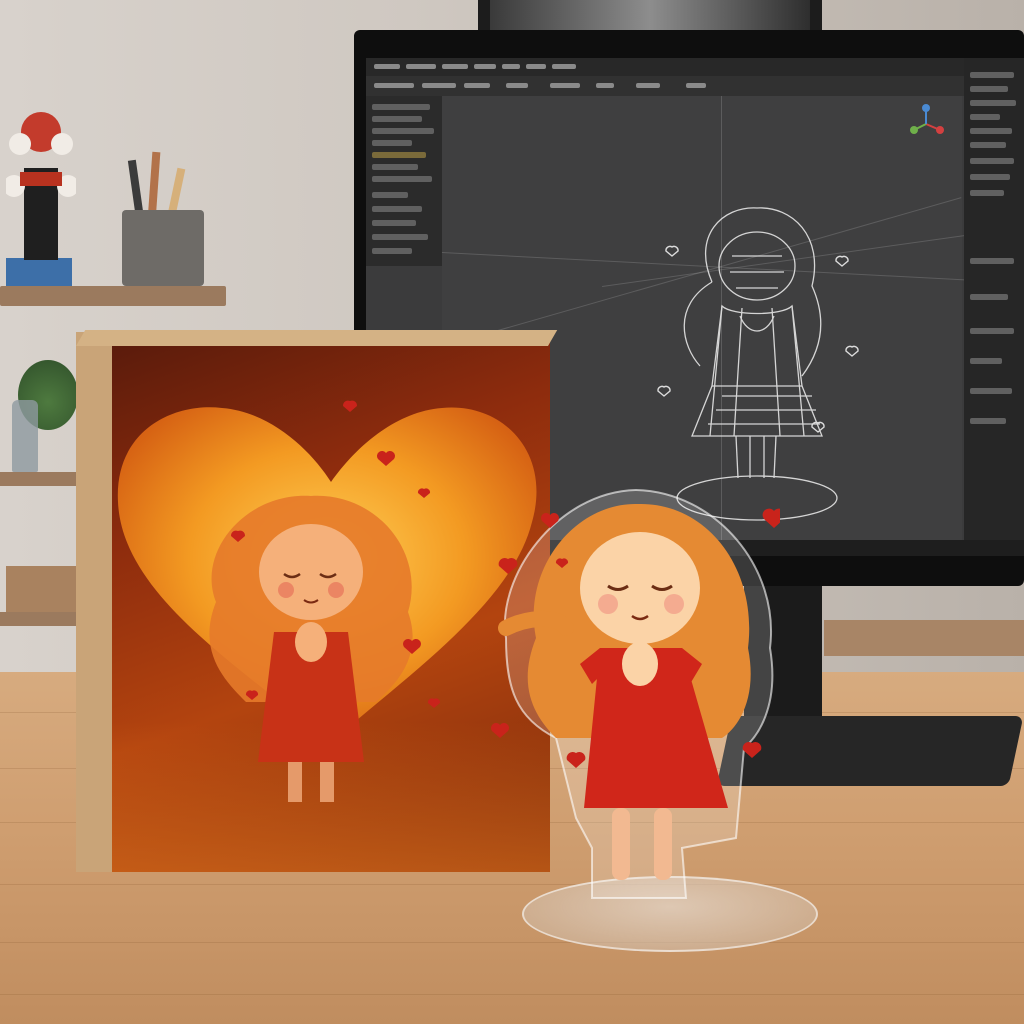 This screenshot has height=1024, width=1024. What do you see at coordinates (374, 569) in the screenshot?
I see `heart-icon-group` at bounding box center [374, 569].